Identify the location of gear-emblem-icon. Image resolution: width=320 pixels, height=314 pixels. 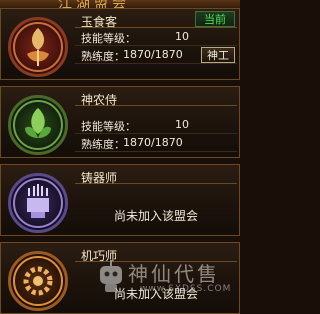
(38, 281).